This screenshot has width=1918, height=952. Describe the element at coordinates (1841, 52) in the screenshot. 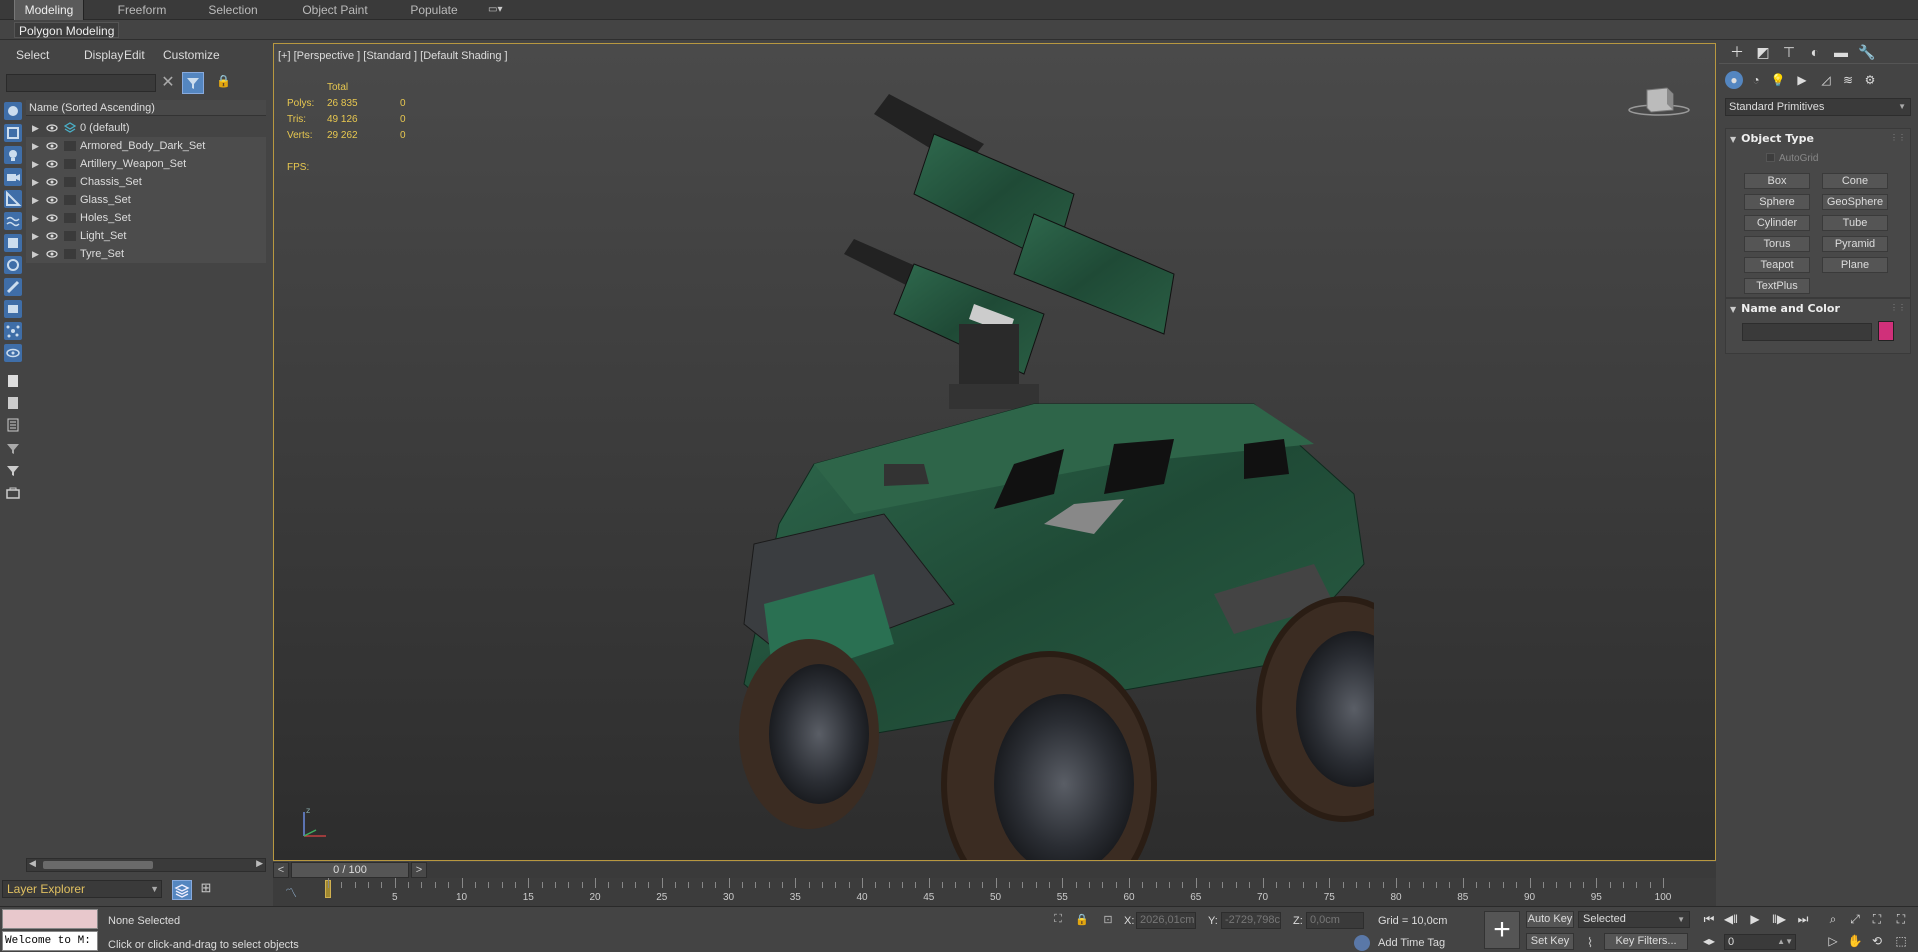

I see `display-tab-icon: ▬` at that location.